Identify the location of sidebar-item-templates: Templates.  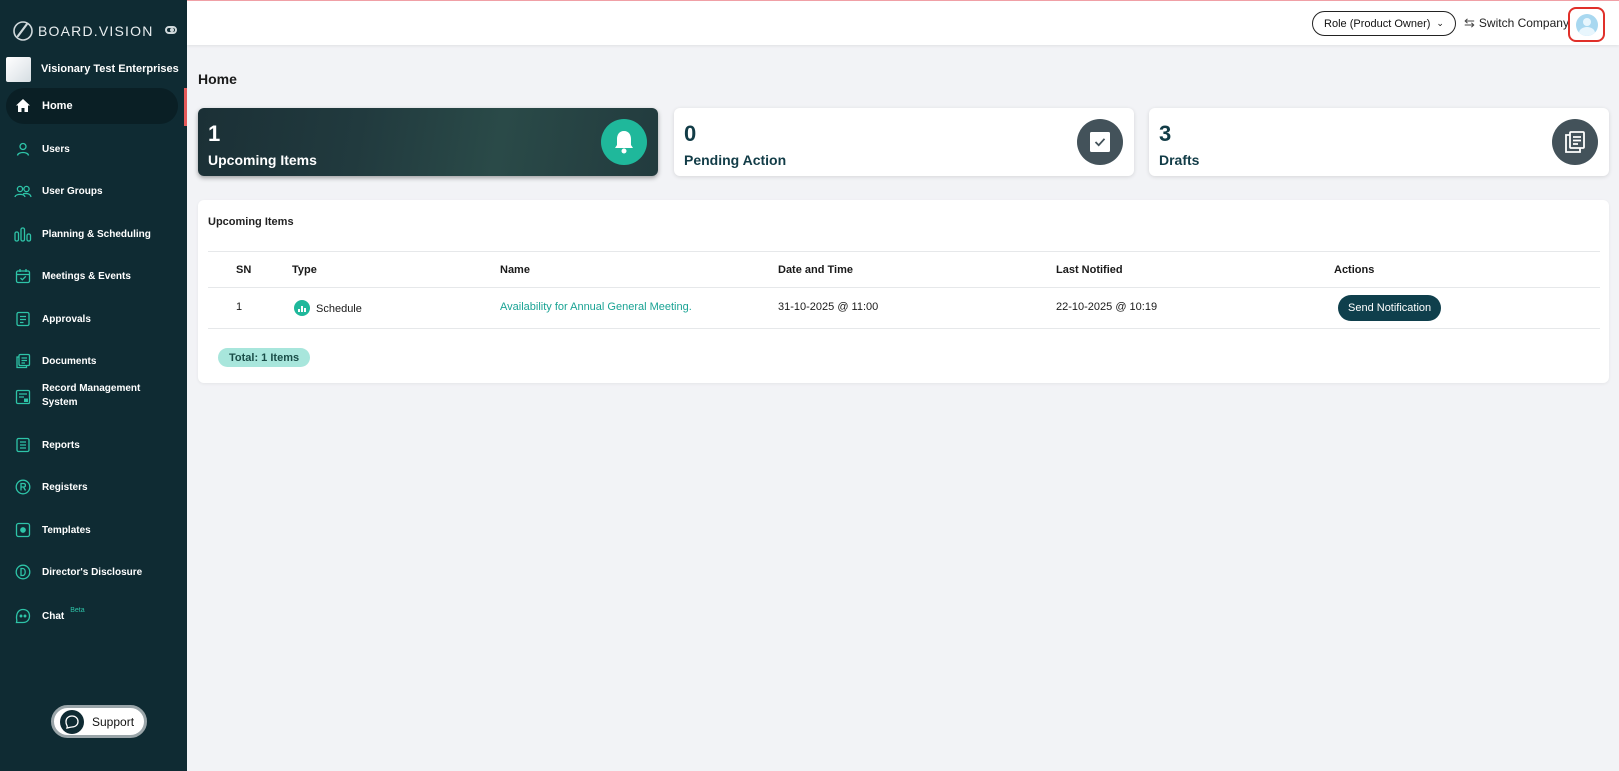
(92, 530).